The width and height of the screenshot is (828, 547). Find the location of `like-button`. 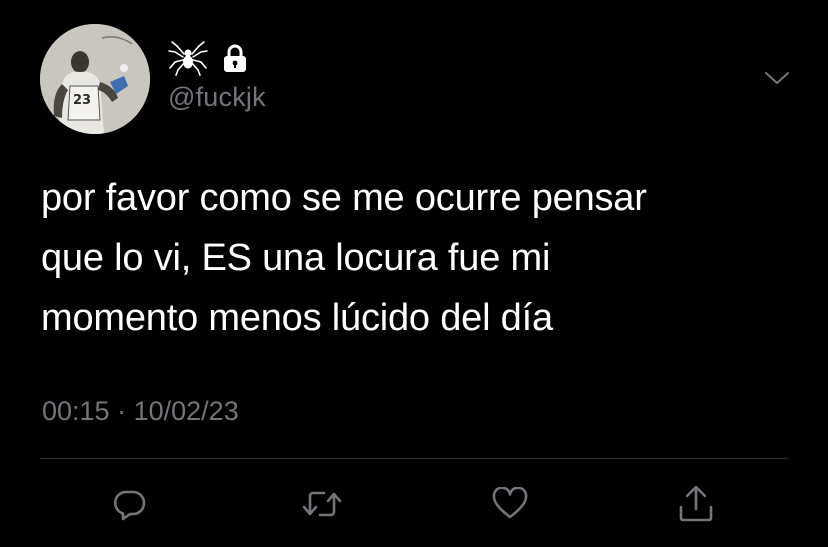

like-button is located at coordinates (510, 504).